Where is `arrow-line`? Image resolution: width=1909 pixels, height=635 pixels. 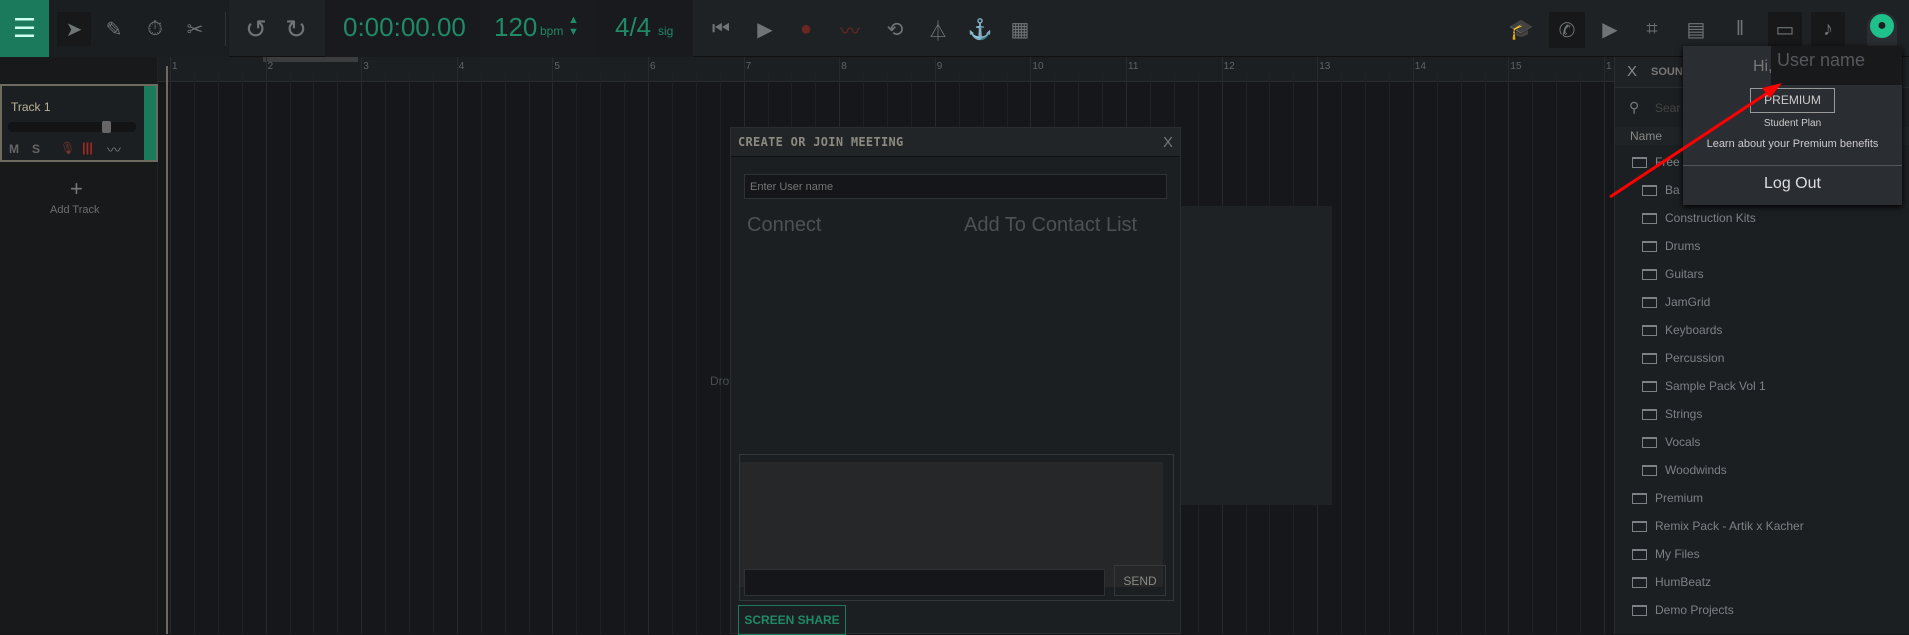
arrow-line is located at coordinates (1691, 143).